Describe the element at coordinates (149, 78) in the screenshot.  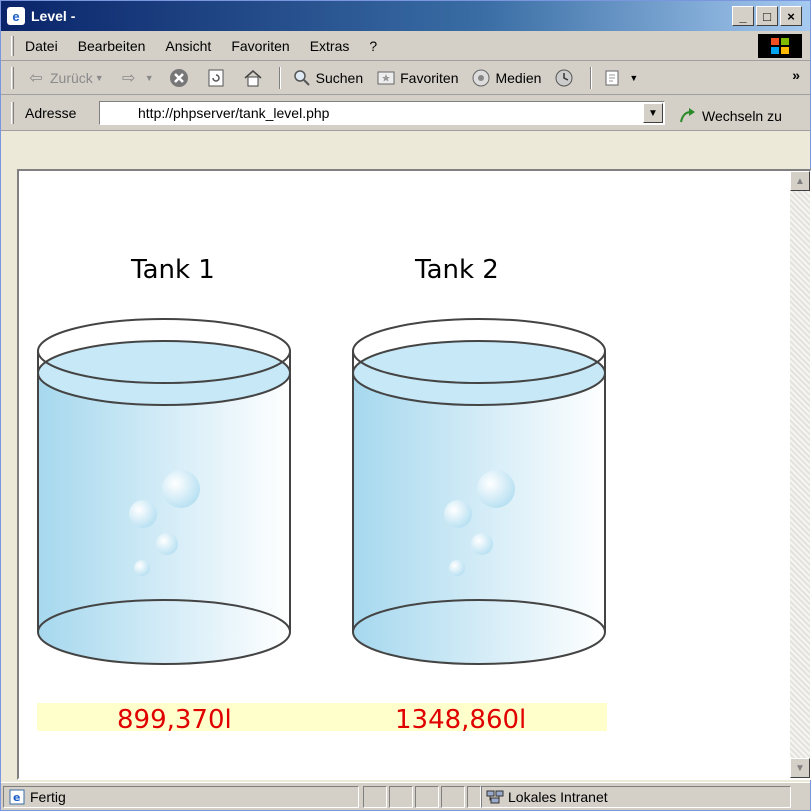
I see `forward-dropdown-icon: ▼` at that location.